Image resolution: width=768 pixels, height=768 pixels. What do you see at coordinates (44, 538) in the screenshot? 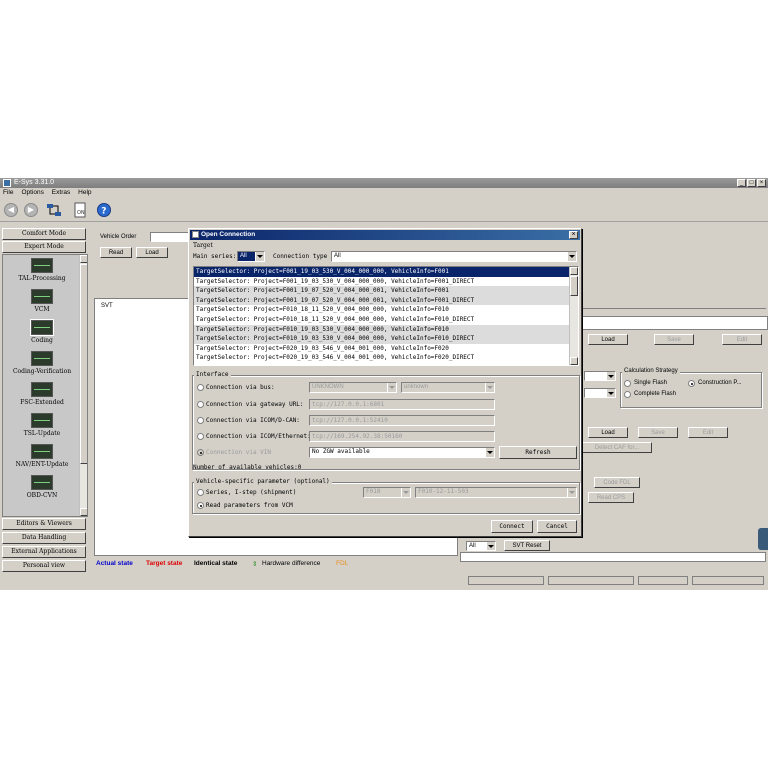
I see `sidebar-data-handling: Data Handling` at bounding box center [44, 538].